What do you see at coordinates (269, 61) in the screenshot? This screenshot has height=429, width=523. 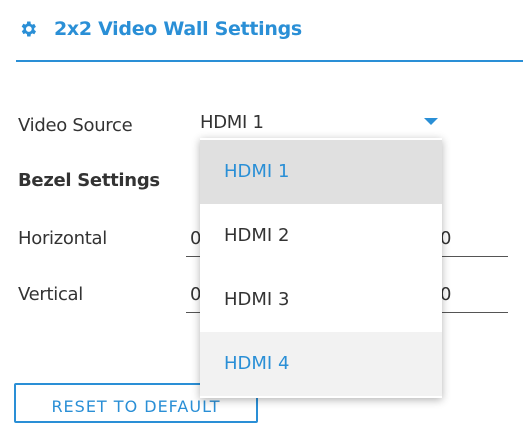 I see `header-divider` at bounding box center [269, 61].